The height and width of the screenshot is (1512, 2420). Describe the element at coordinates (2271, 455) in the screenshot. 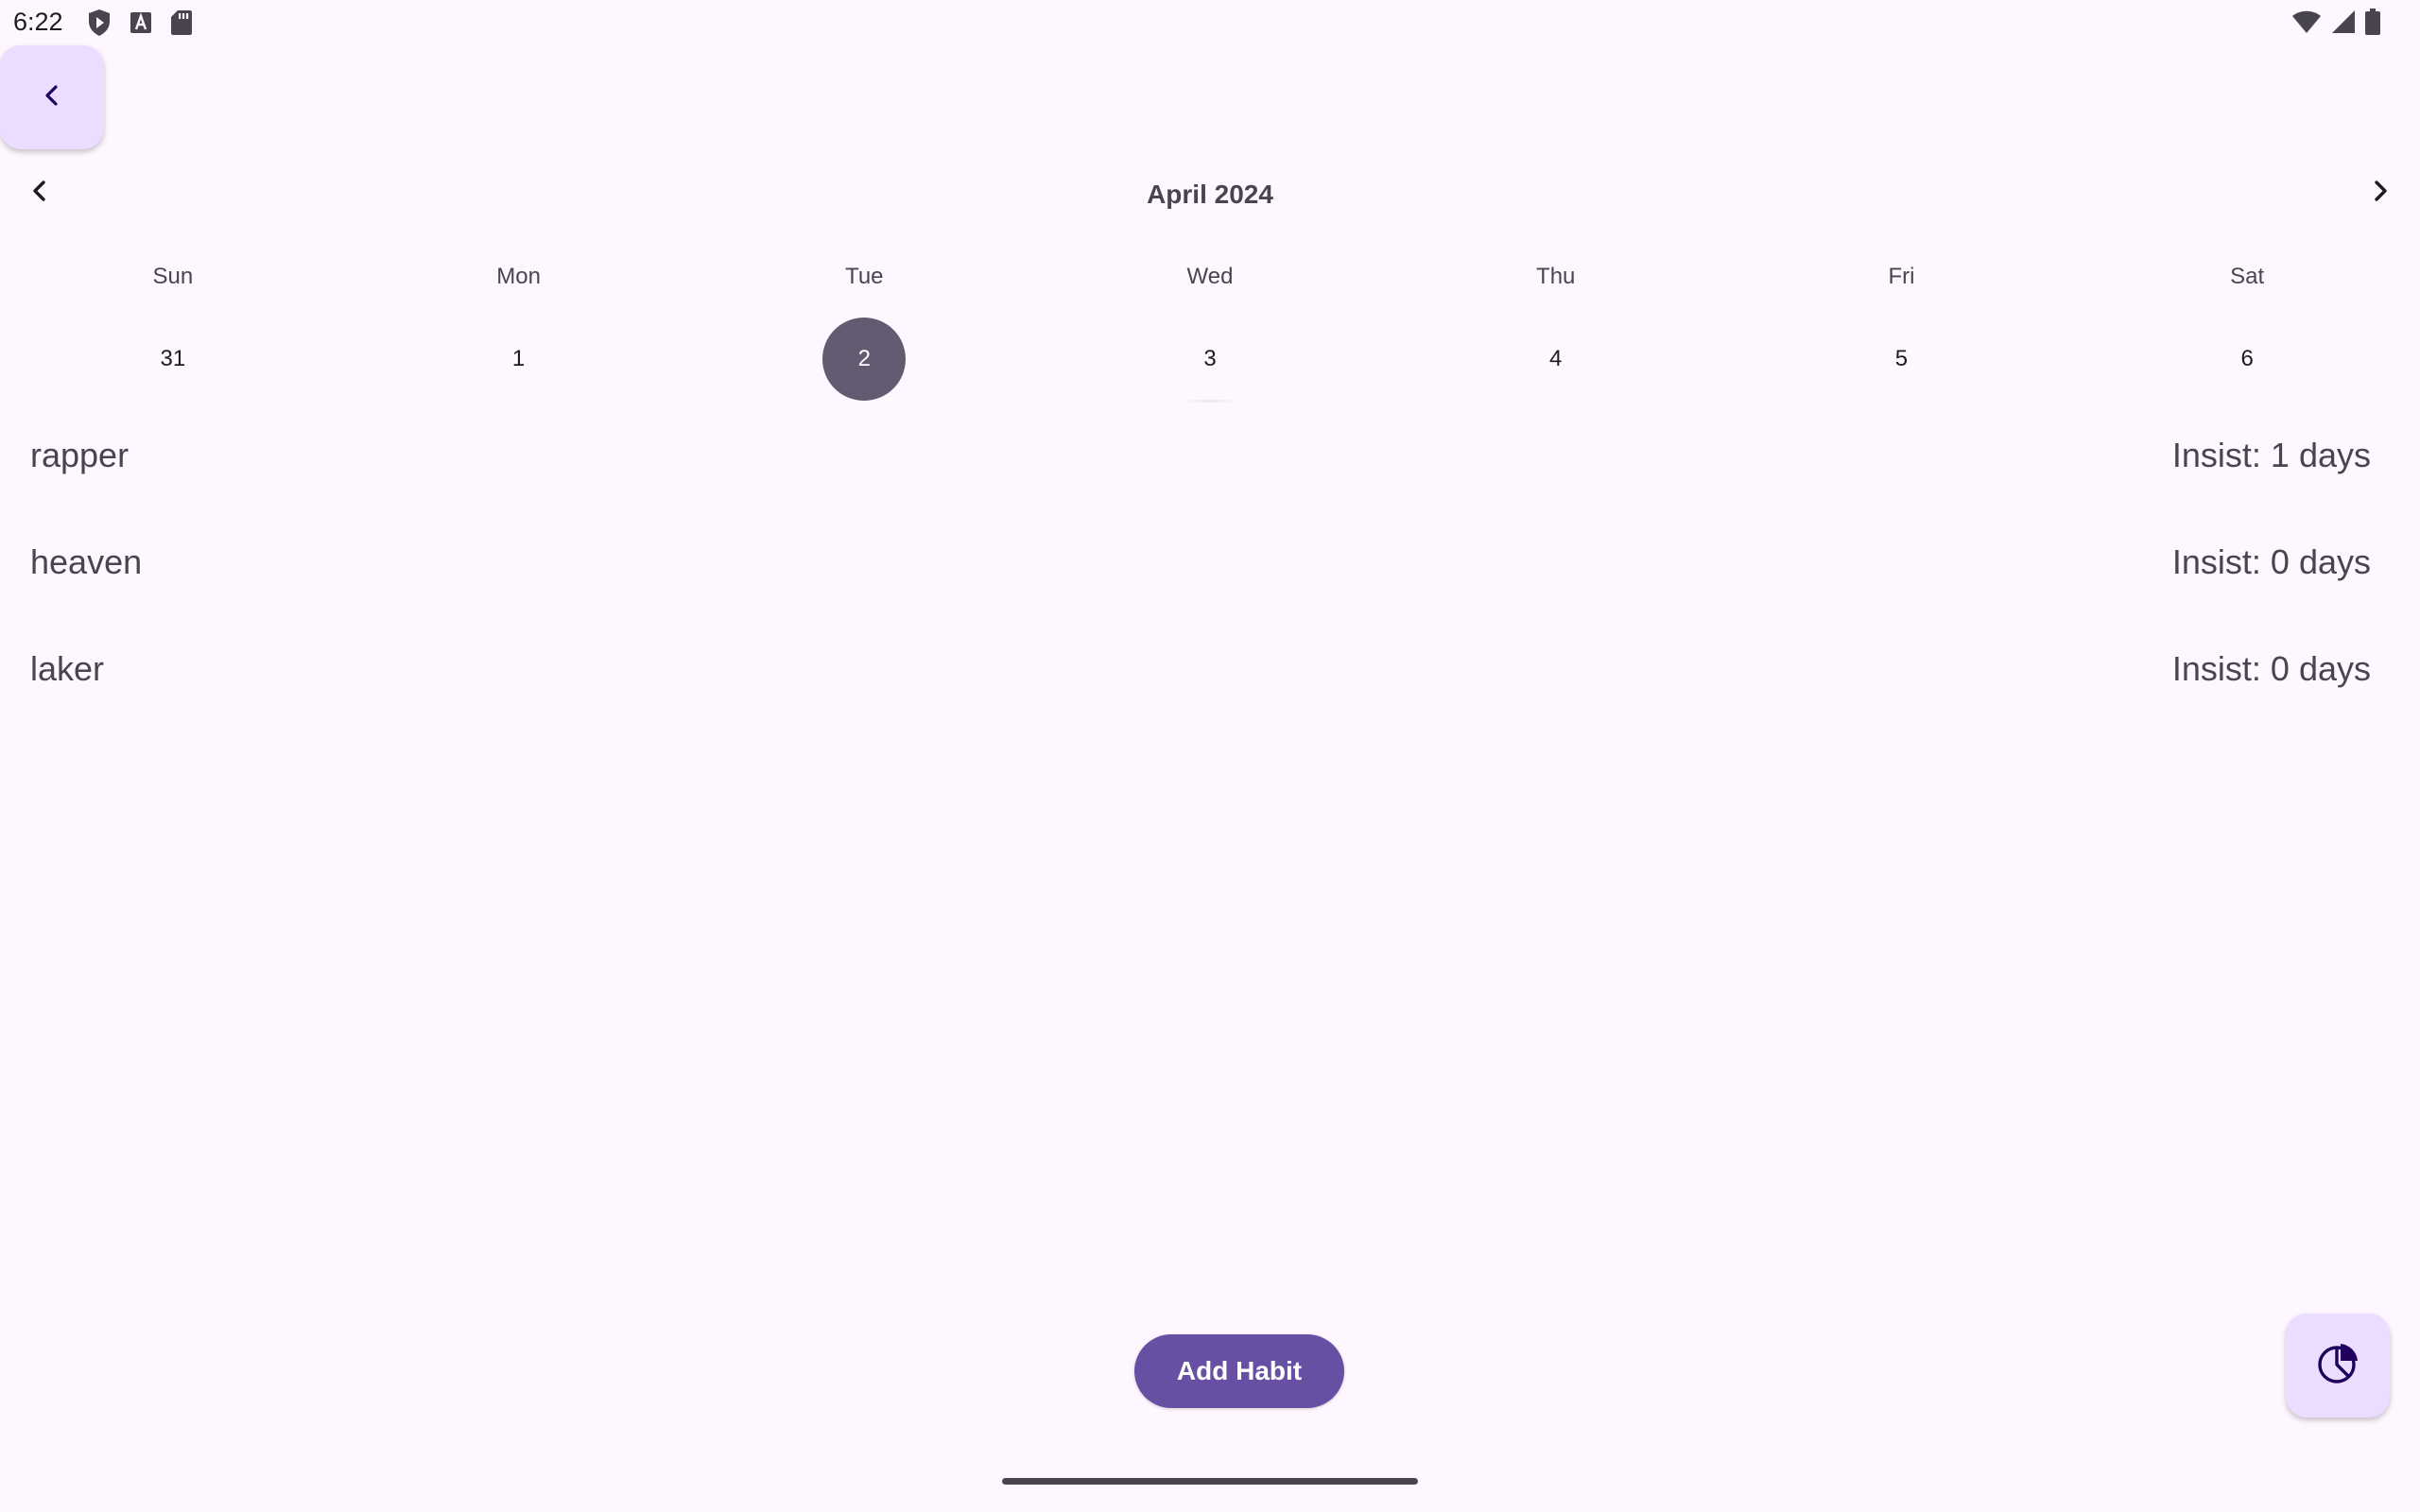

I see `habit-insist-days: Insist: 1 days` at that location.